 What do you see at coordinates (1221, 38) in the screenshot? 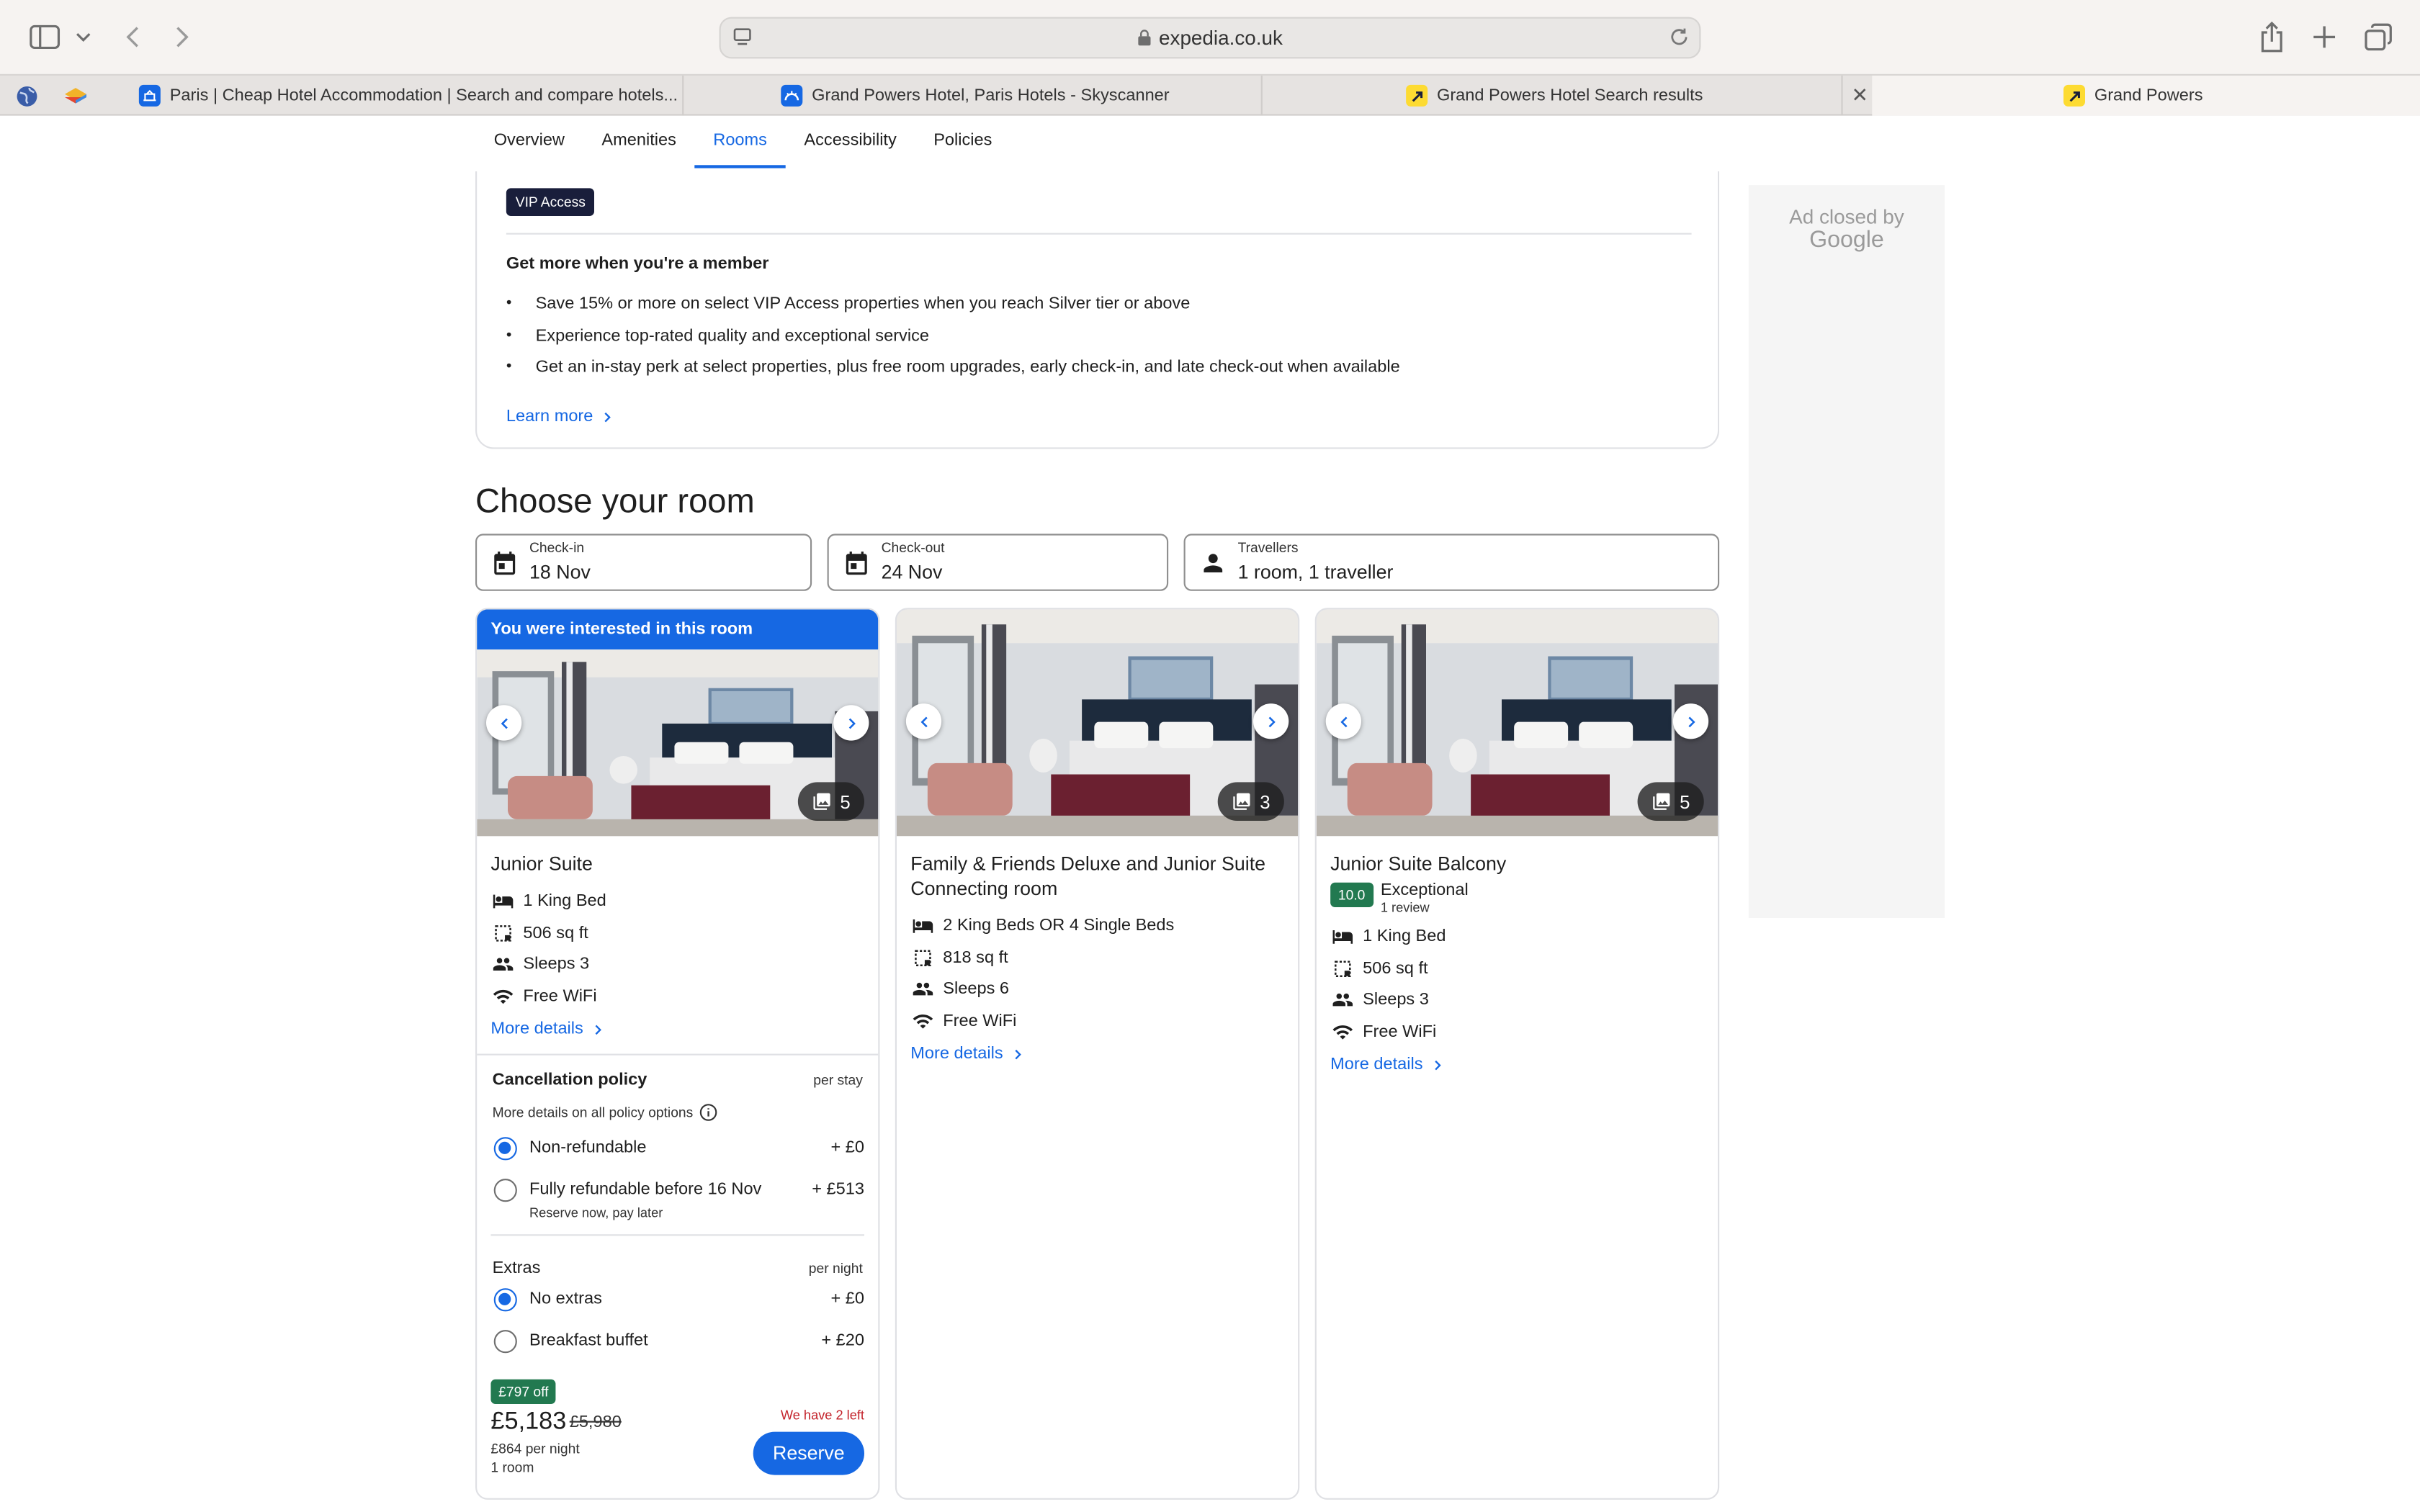
I see `url-text: expedia.co.uk` at bounding box center [1221, 38].